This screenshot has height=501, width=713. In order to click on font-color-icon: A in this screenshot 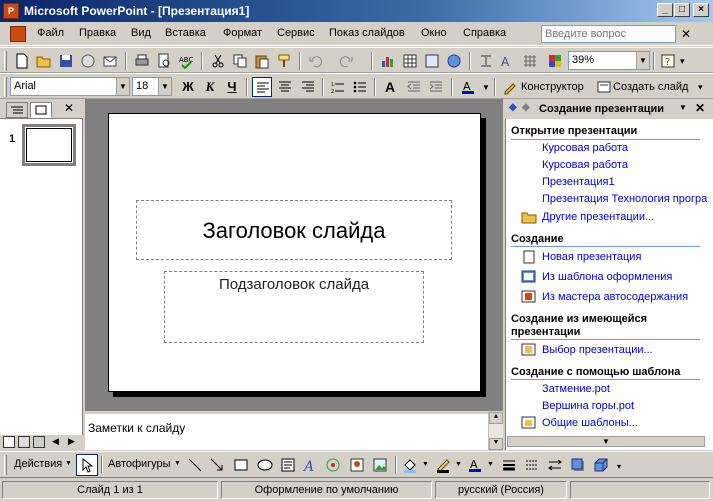, I will do `click(468, 87)`.